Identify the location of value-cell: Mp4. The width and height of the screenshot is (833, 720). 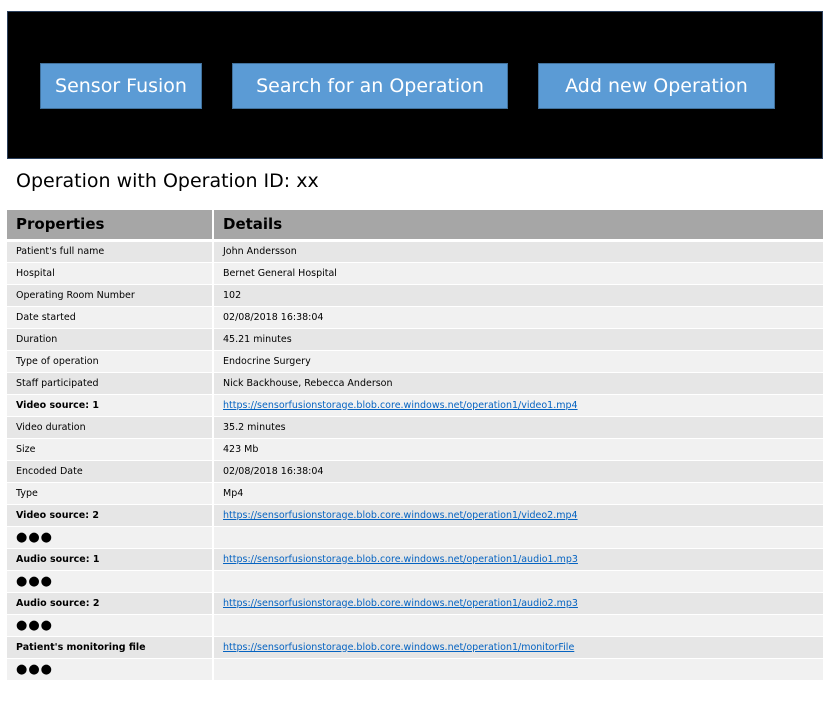
(518, 493).